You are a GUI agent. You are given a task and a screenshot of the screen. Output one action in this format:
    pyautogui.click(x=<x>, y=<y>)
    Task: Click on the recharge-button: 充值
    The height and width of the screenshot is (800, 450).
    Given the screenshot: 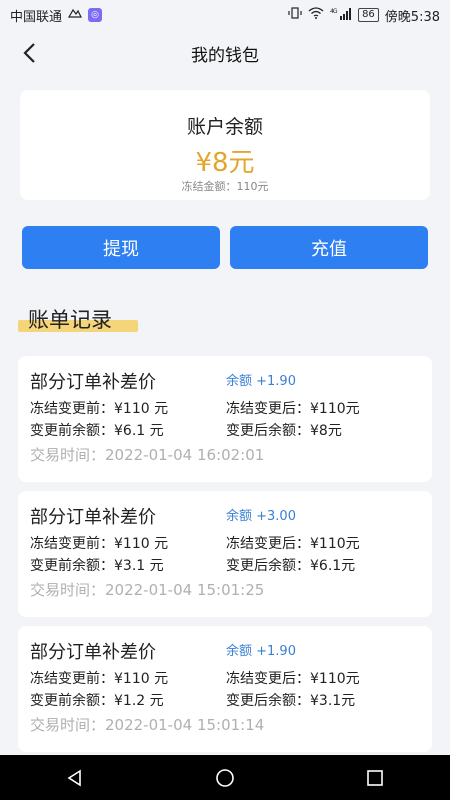 What is the action you would take?
    pyautogui.click(x=329, y=247)
    